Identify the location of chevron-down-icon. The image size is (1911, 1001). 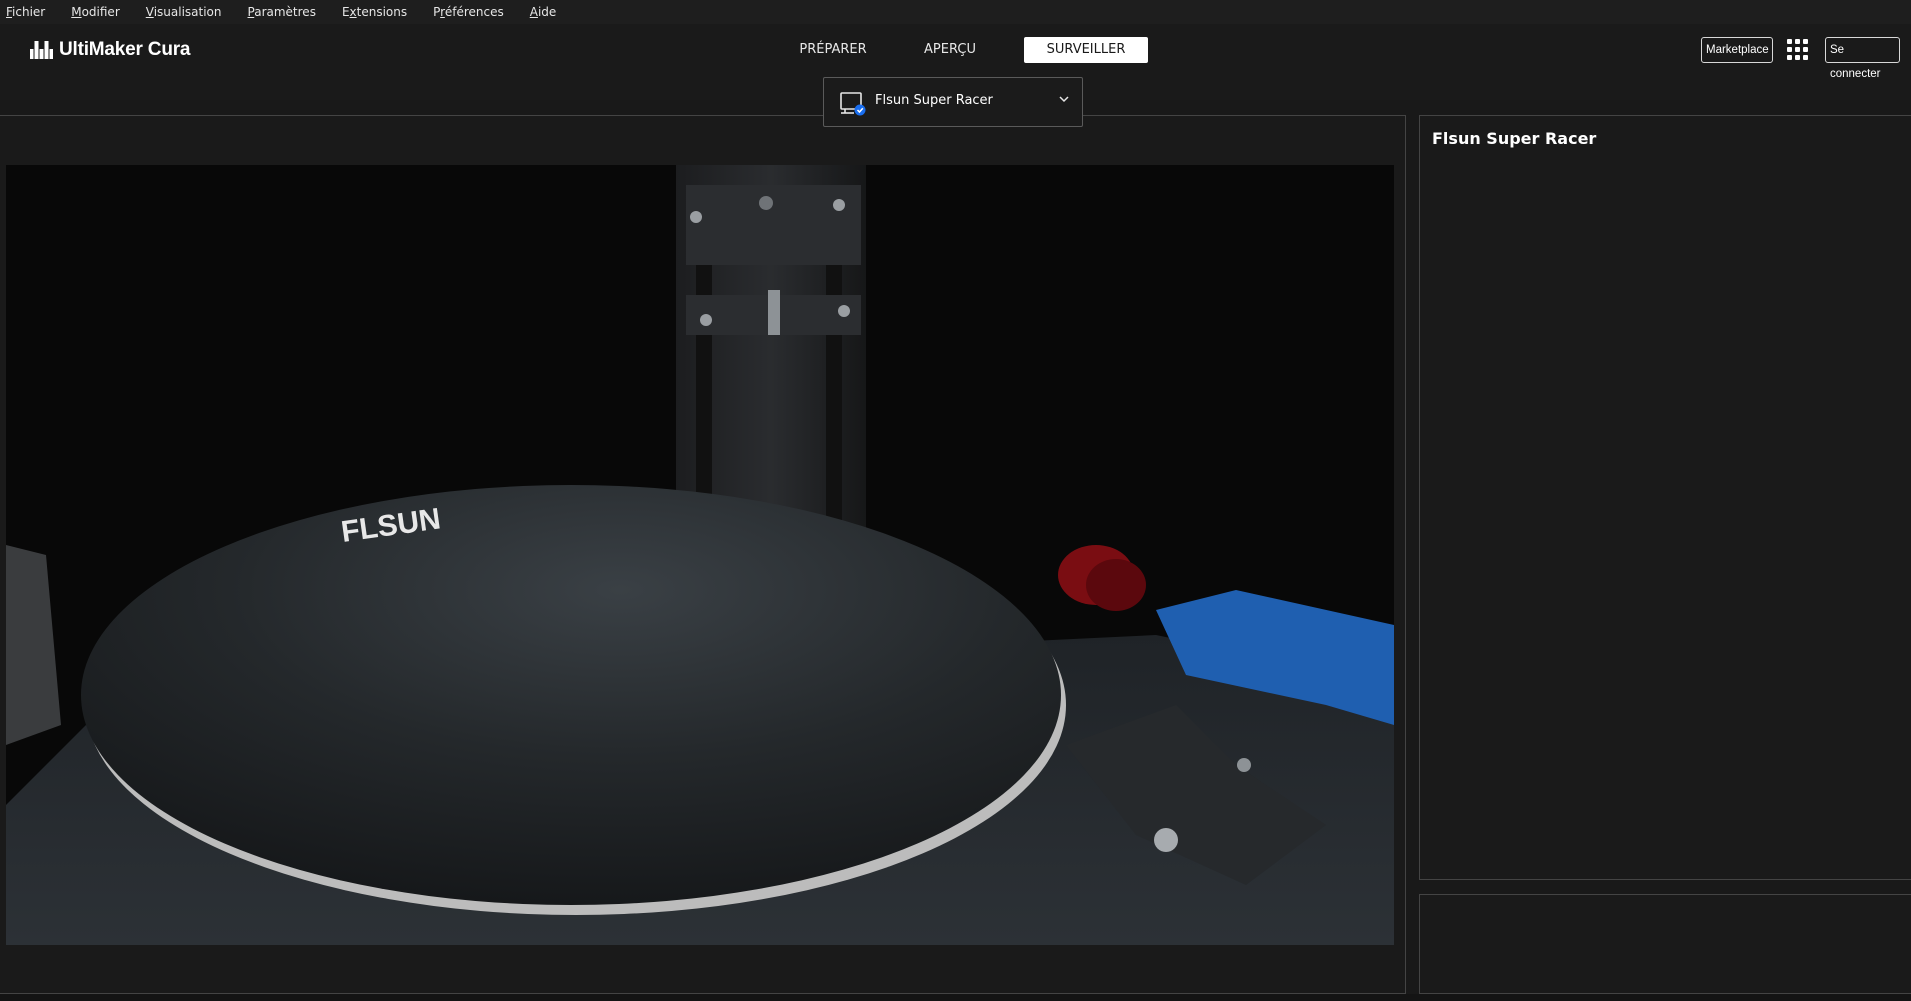
(1064, 99).